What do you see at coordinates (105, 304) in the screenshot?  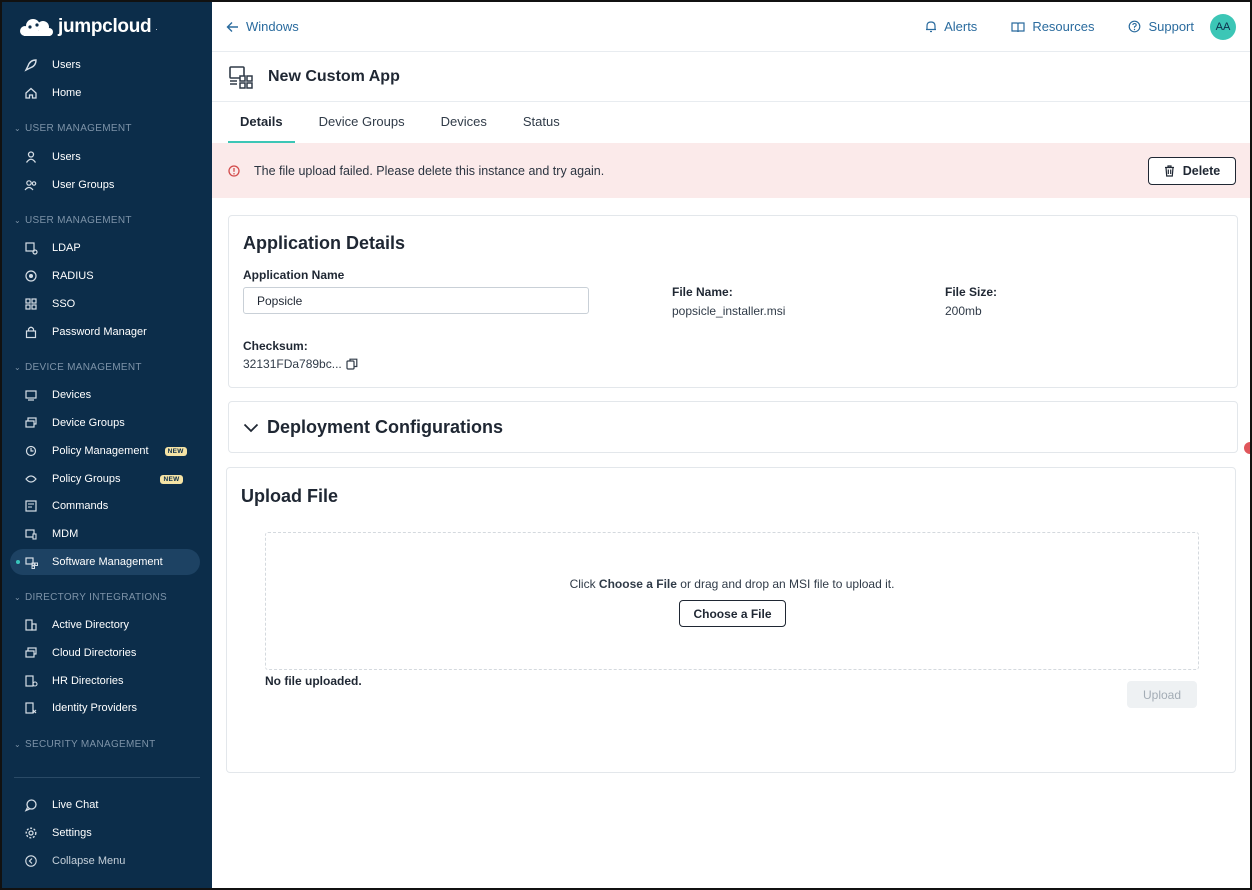 I see `sidebar-item-sso: SSO` at bounding box center [105, 304].